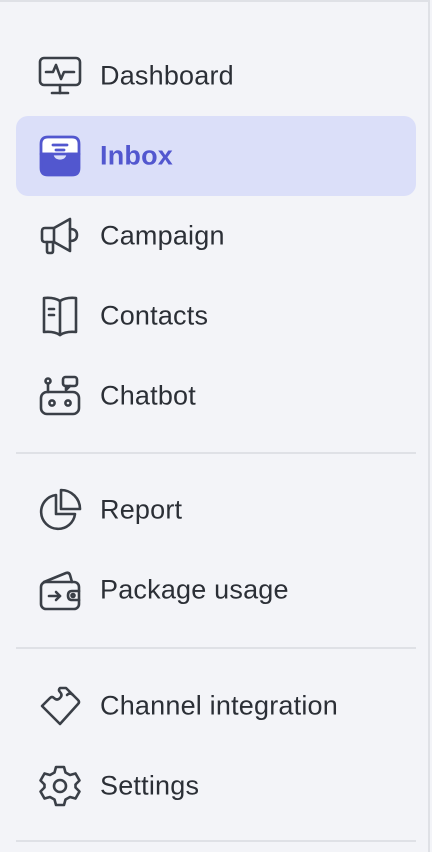  I want to click on sidebar-item-label: Campaign, so click(162, 235).